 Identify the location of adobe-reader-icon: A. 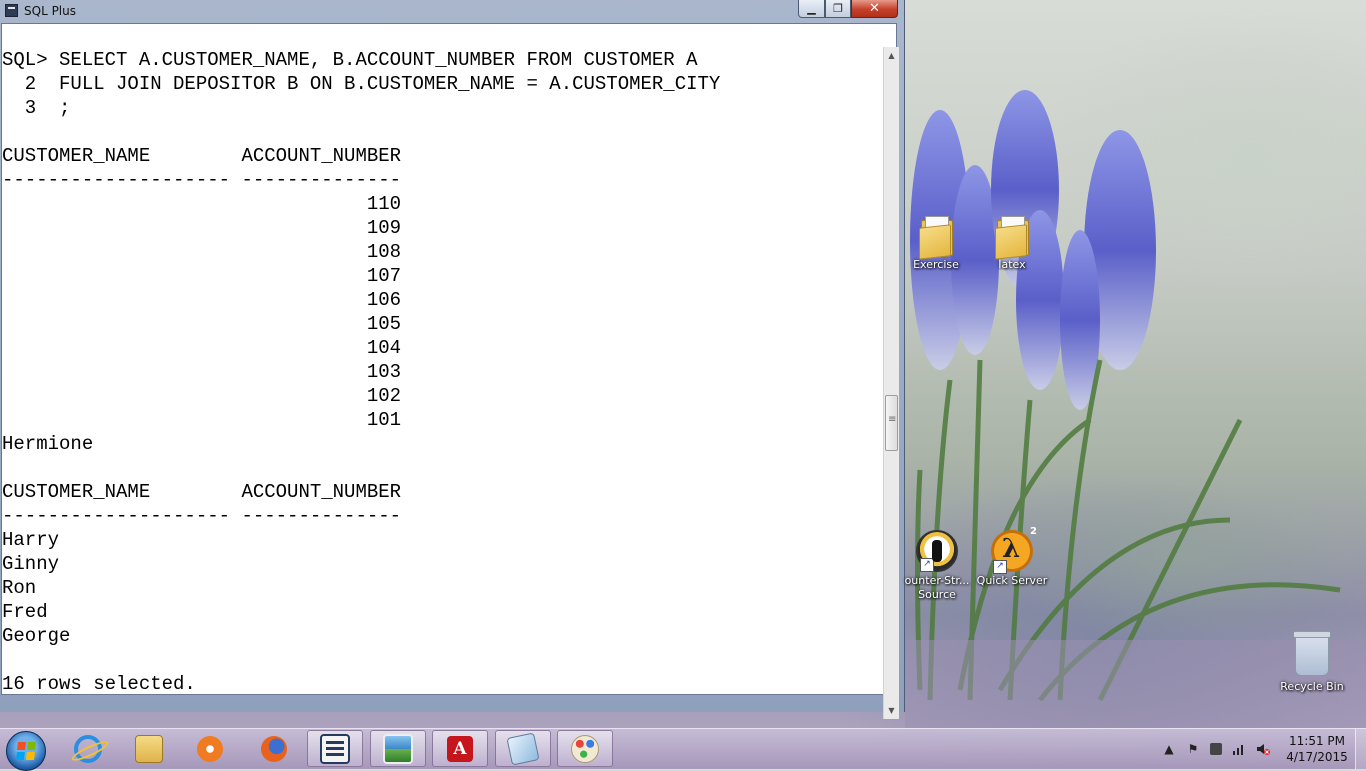
(460, 748).